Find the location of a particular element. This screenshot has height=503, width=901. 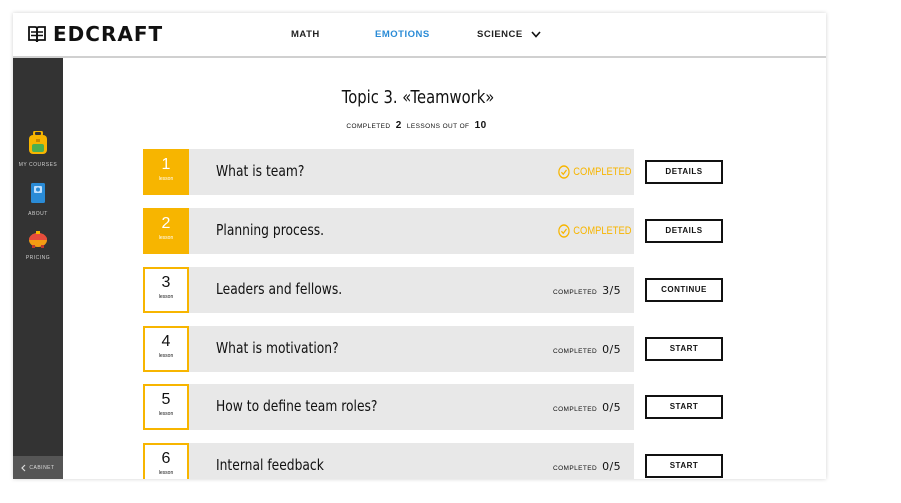

lesson-title: Planning process. is located at coordinates (270, 230).